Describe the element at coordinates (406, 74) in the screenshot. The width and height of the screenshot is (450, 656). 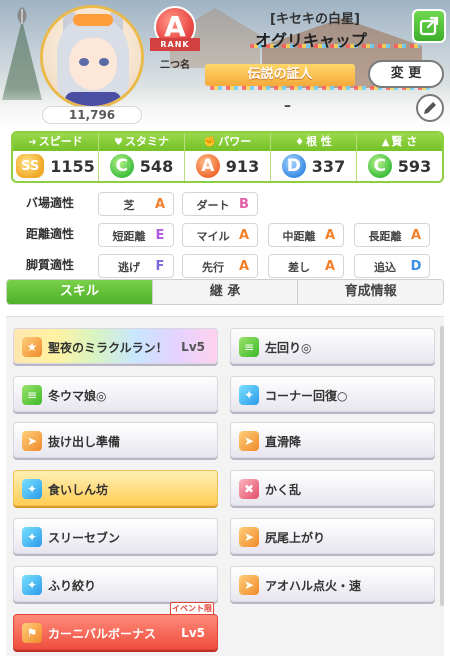
I see `change-button: 変 更` at that location.